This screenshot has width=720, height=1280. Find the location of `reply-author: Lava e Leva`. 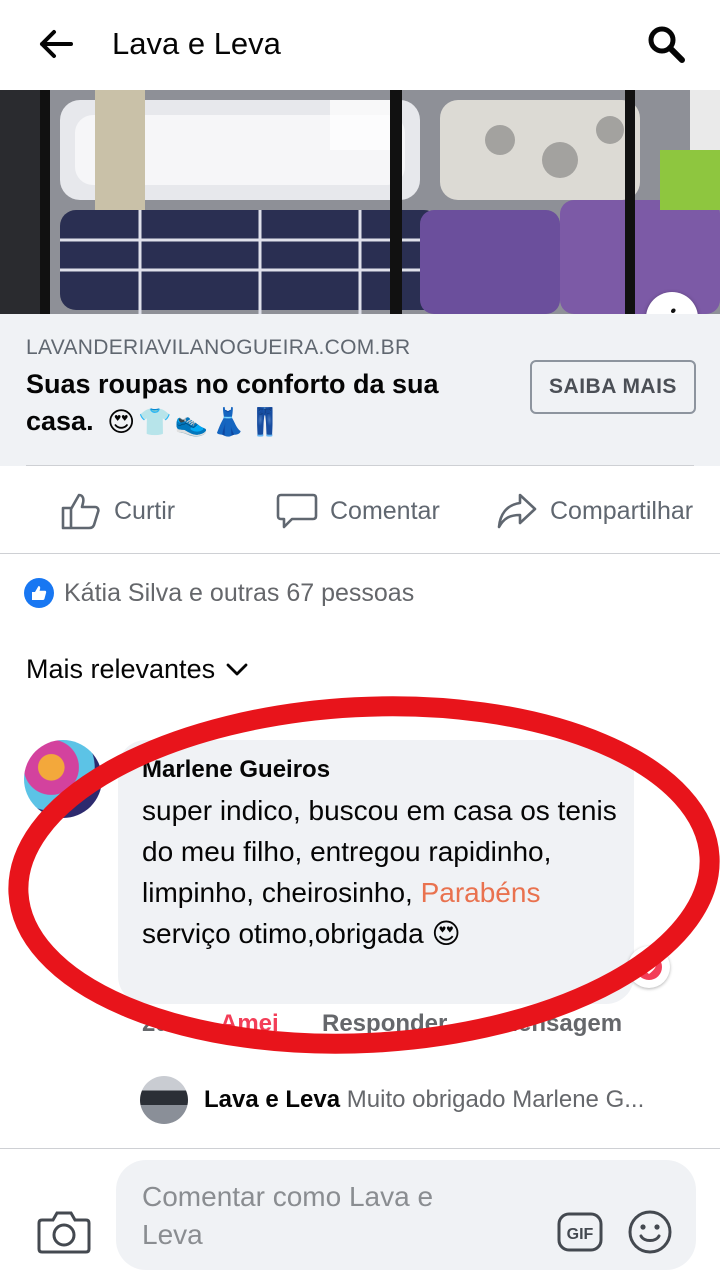

reply-author: Lava e Leva is located at coordinates (272, 1099).